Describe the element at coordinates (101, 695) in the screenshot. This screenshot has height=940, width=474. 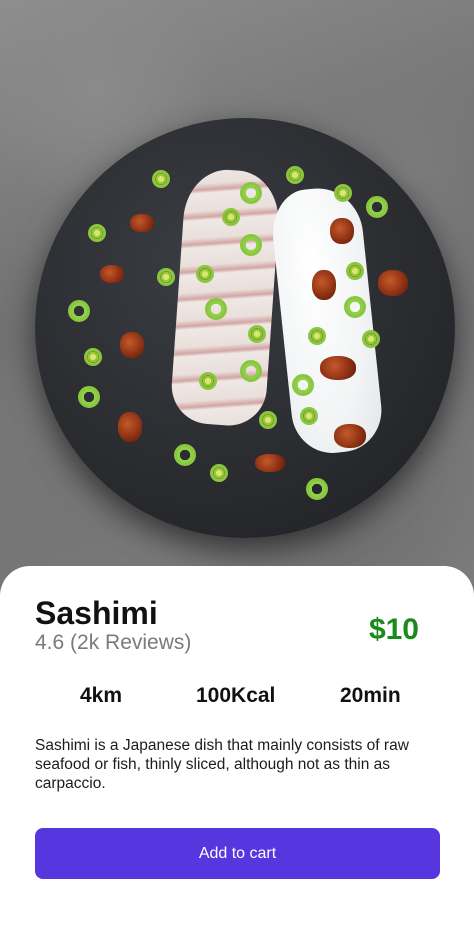
I see `distance-stat: 4km` at that location.